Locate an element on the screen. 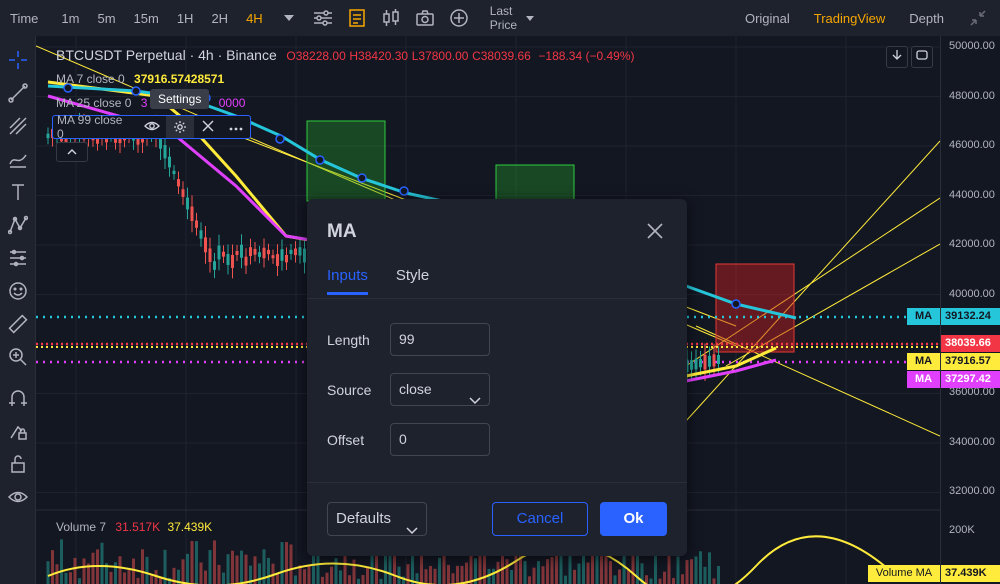 The width and height of the screenshot is (1000, 584). ma7-label: MA 7 close 0 is located at coordinates (90, 79).